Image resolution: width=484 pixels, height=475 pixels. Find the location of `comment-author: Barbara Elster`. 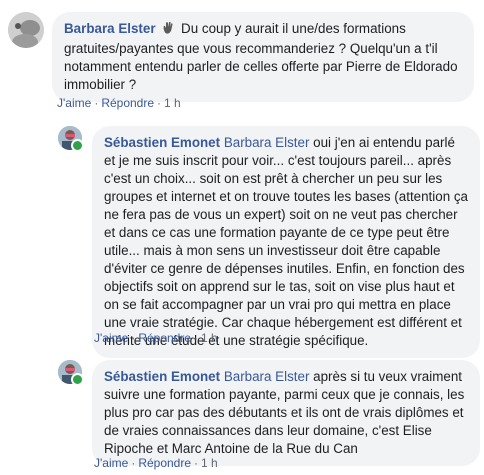

comment-author: Barbara Elster is located at coordinates (110, 28).